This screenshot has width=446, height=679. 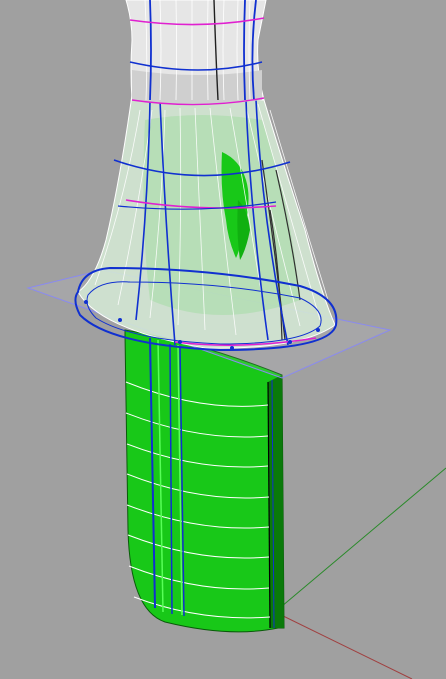 What do you see at coordinates (343, 645) in the screenshot?
I see `world-x-axis` at bounding box center [343, 645].